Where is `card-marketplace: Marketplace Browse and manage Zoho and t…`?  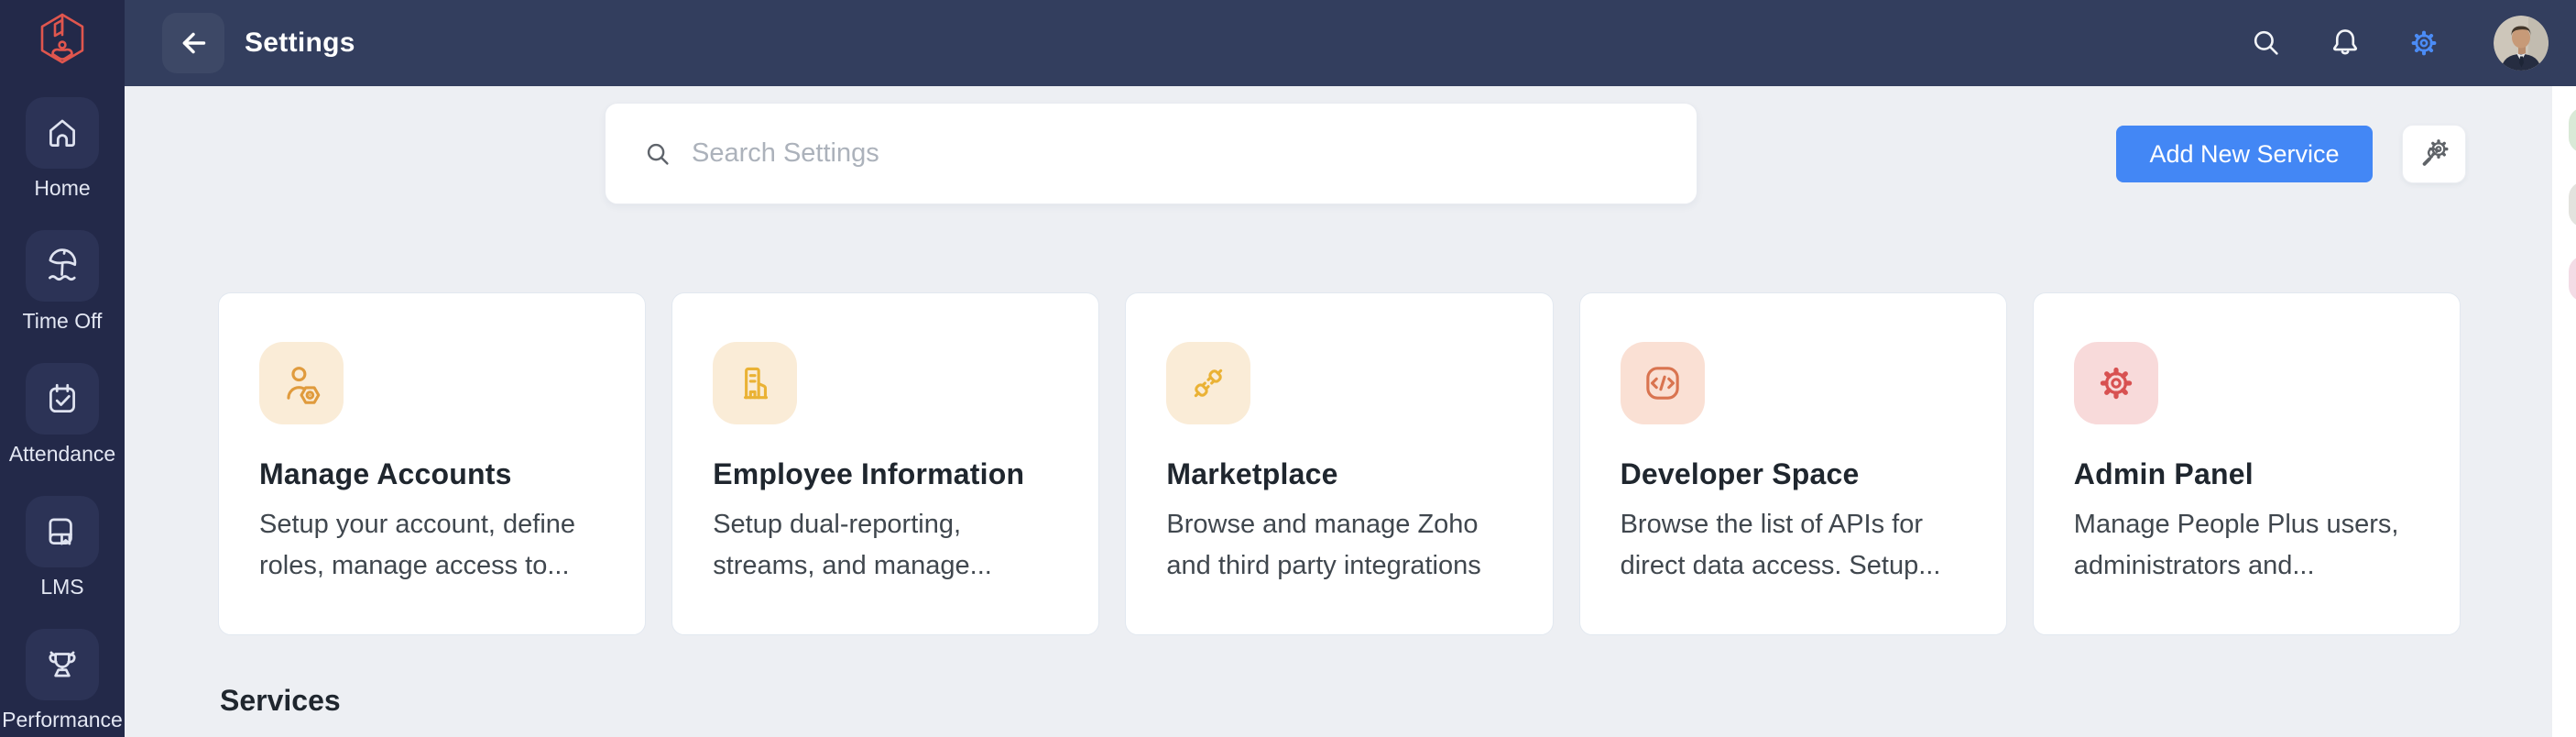 card-marketplace: Marketplace Browse and manage Zoho and t… is located at coordinates (1340, 463).